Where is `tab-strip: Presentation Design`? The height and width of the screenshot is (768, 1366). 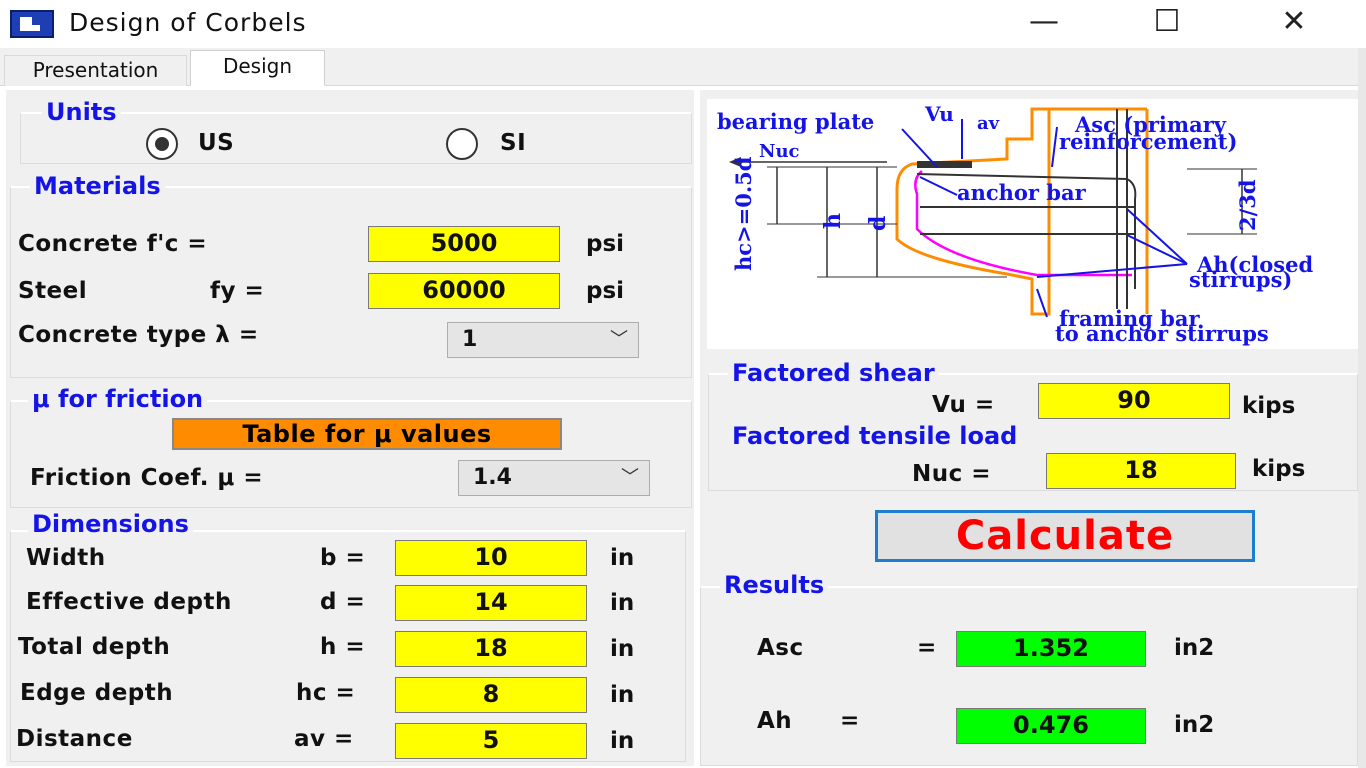
tab-strip: Presentation Design is located at coordinates (683, 67).